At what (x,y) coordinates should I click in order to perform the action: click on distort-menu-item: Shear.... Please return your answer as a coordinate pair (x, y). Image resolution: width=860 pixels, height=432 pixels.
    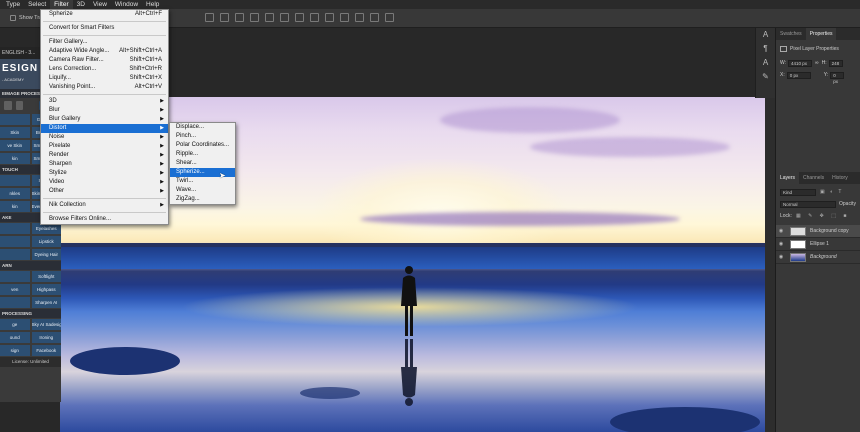
    Looking at the image, I should click on (202, 163).